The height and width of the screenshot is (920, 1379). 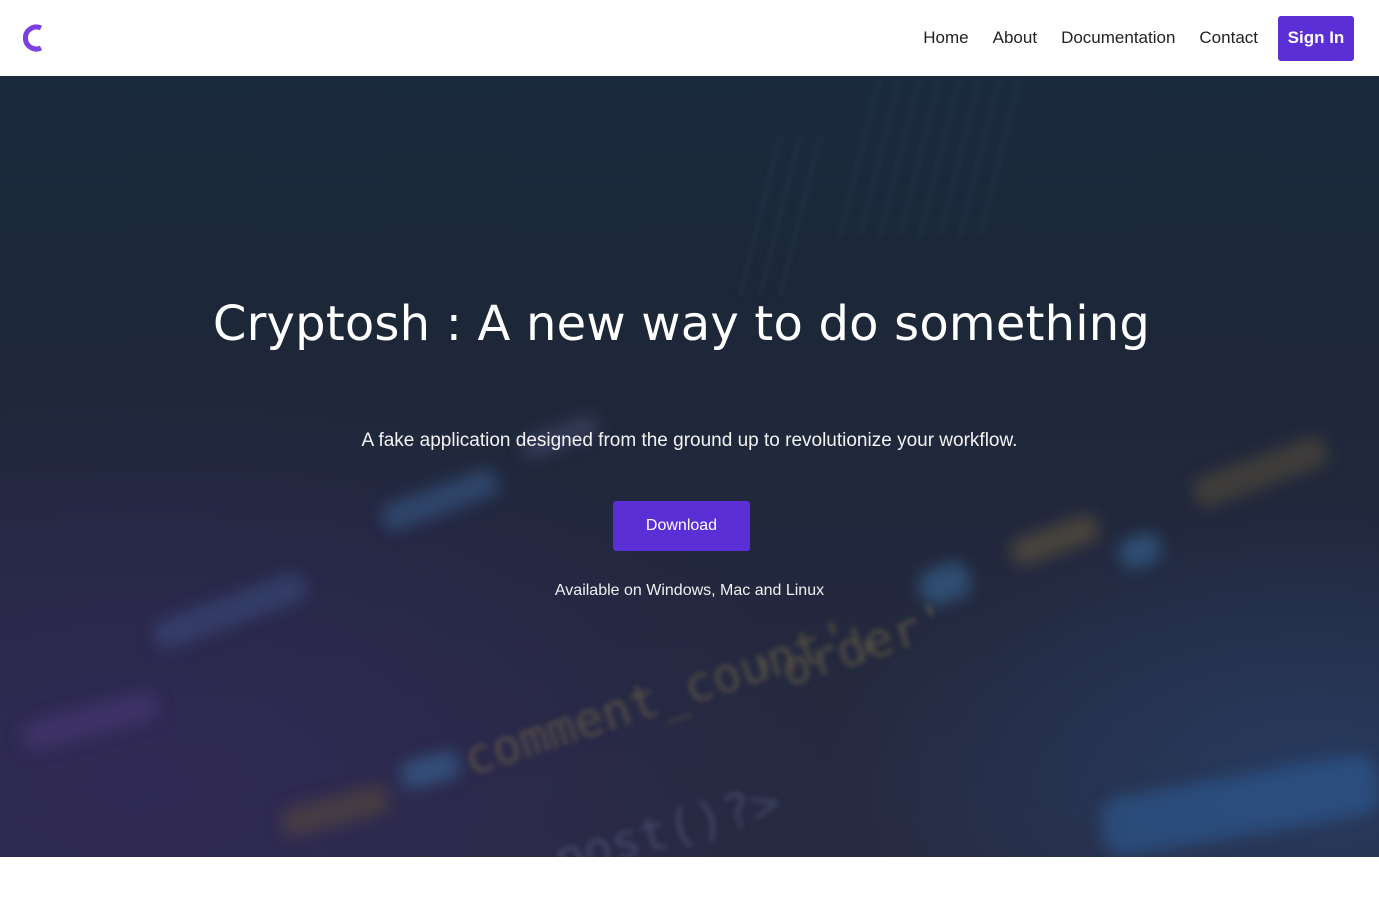 What do you see at coordinates (1118, 38) in the screenshot?
I see `nav-documentation-link: Documentation` at bounding box center [1118, 38].